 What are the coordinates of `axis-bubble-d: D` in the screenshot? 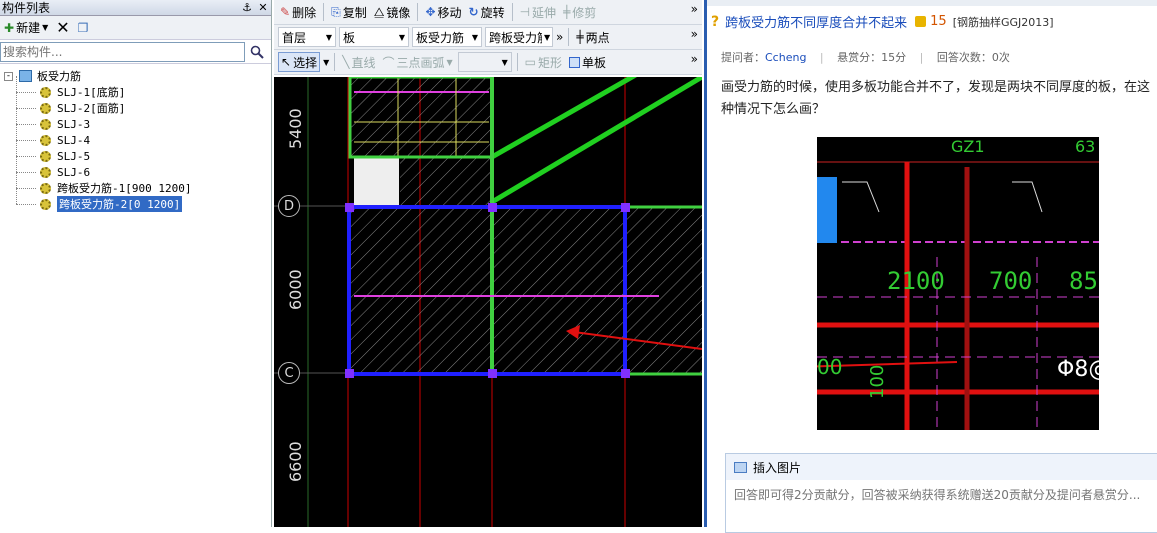 It's located at (289, 206).